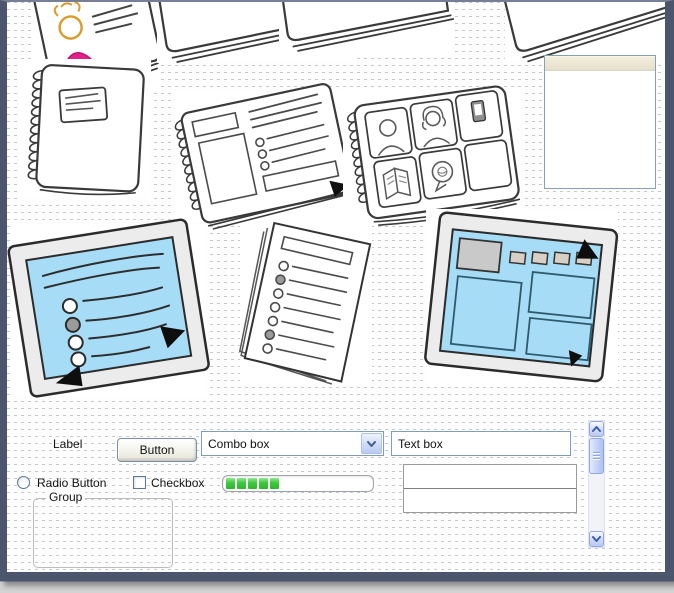 The height and width of the screenshot is (593, 674). What do you see at coordinates (66, 497) in the screenshot?
I see `group-box-label: Group` at bounding box center [66, 497].